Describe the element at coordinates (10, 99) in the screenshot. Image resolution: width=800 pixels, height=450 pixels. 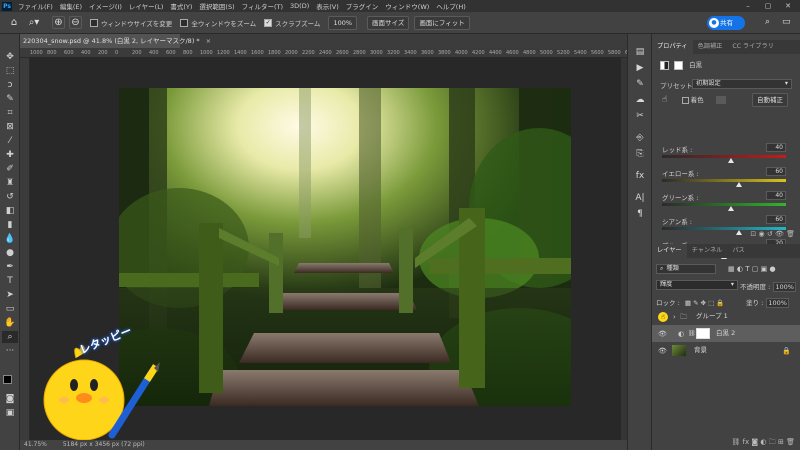
I see `quick-select-icon: ✎` at that location.